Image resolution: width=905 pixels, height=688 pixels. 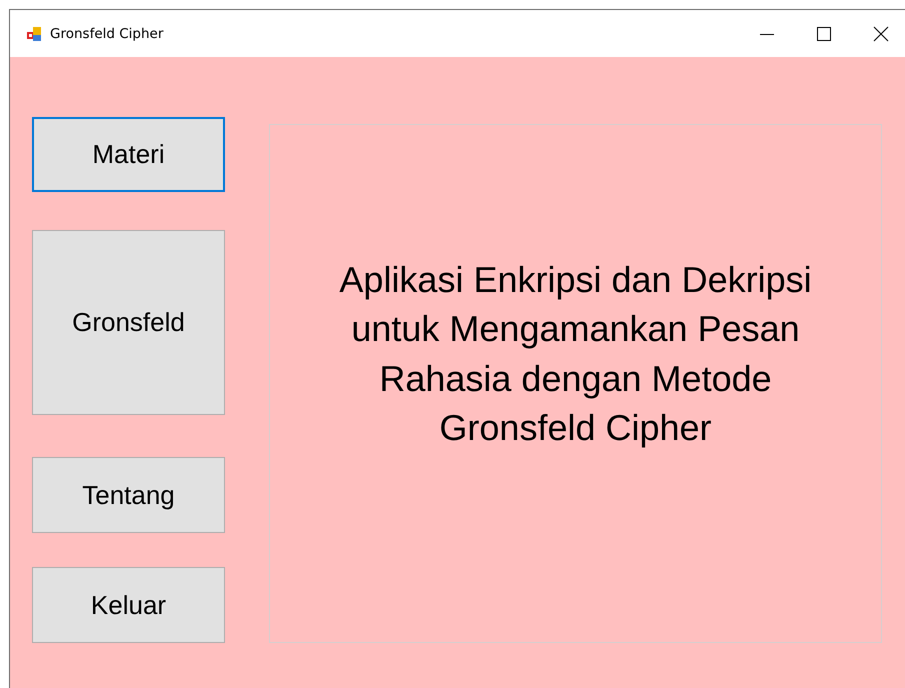 I want to click on menu-button: Tentang, so click(x=128, y=495).